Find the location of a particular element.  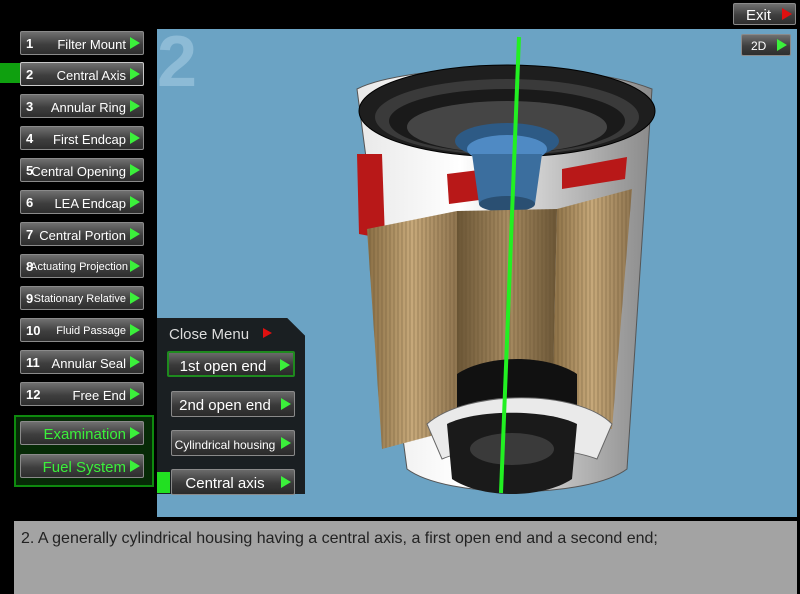

examination-label: Examination is located at coordinates (84, 434).